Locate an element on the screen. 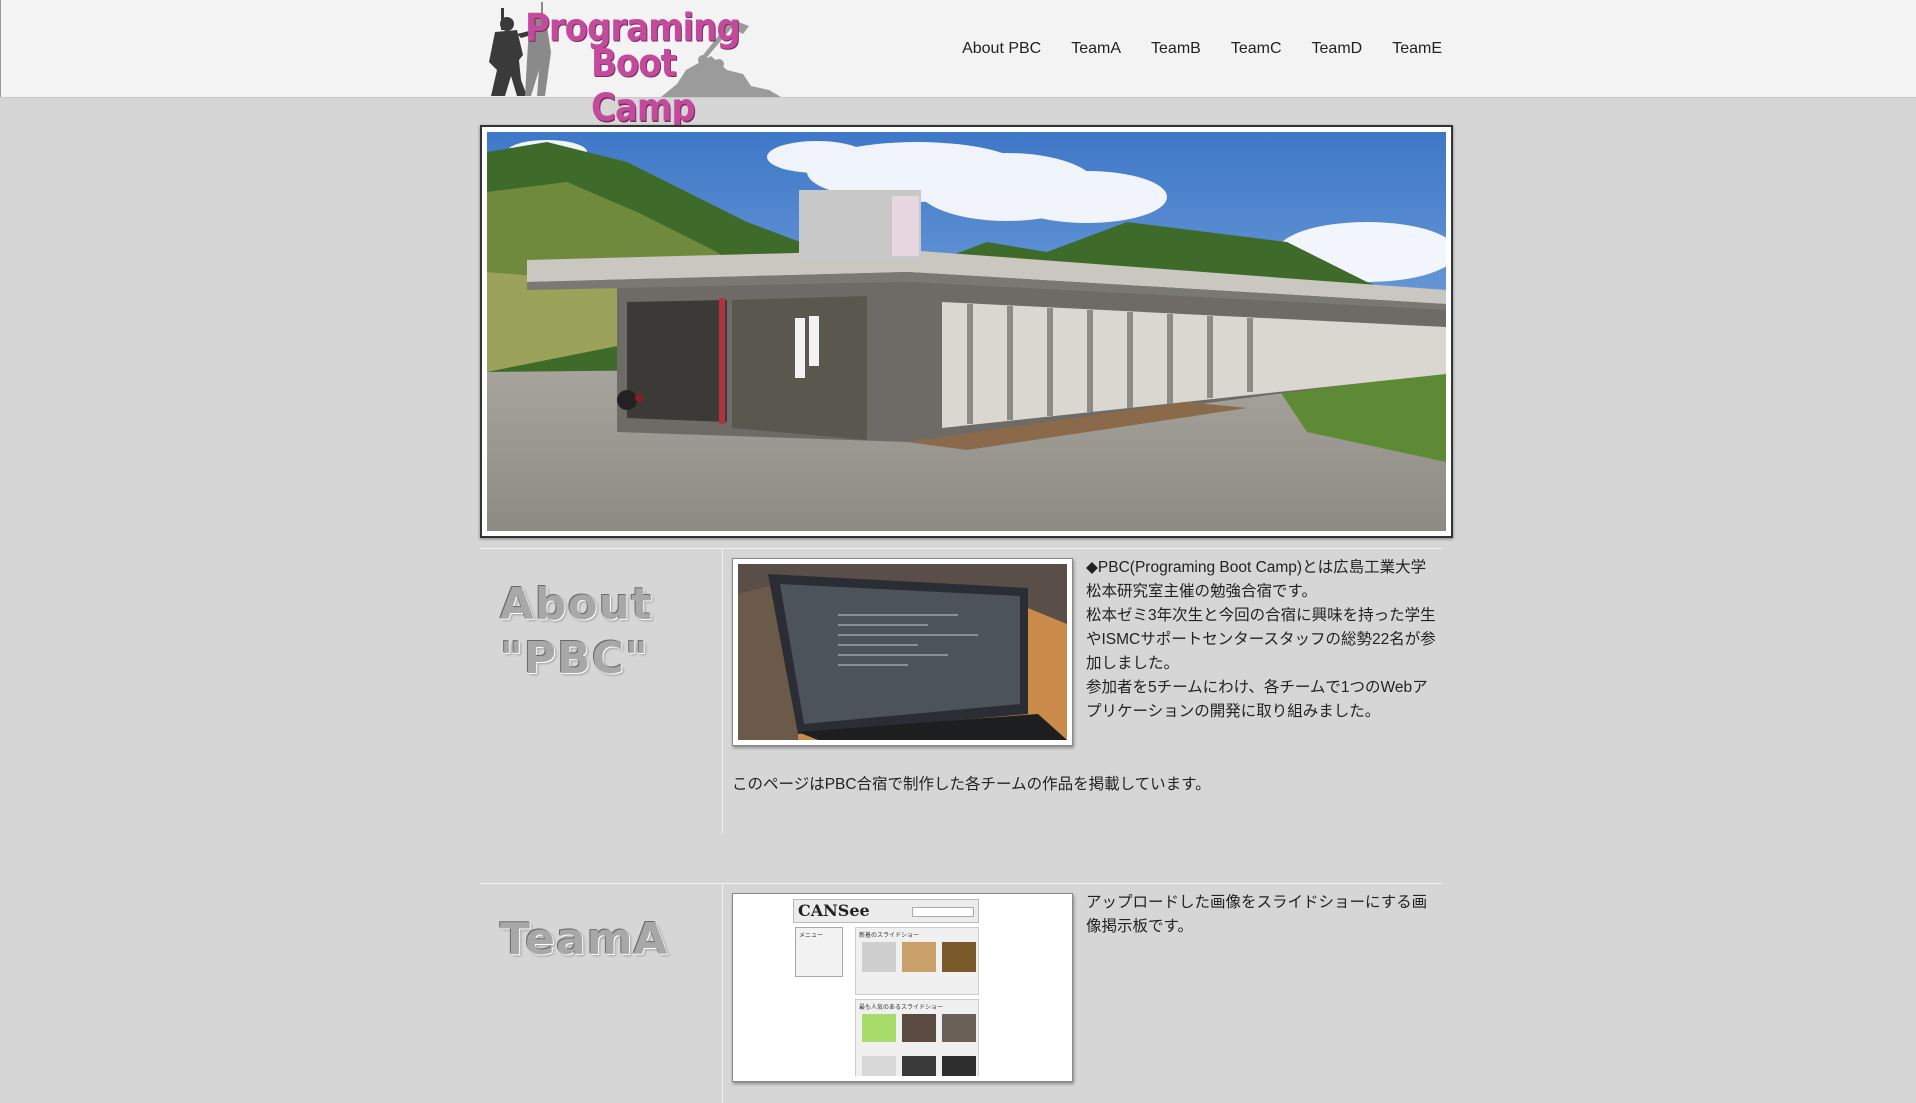  nav-team-b: TeamB is located at coordinates (1176, 49).